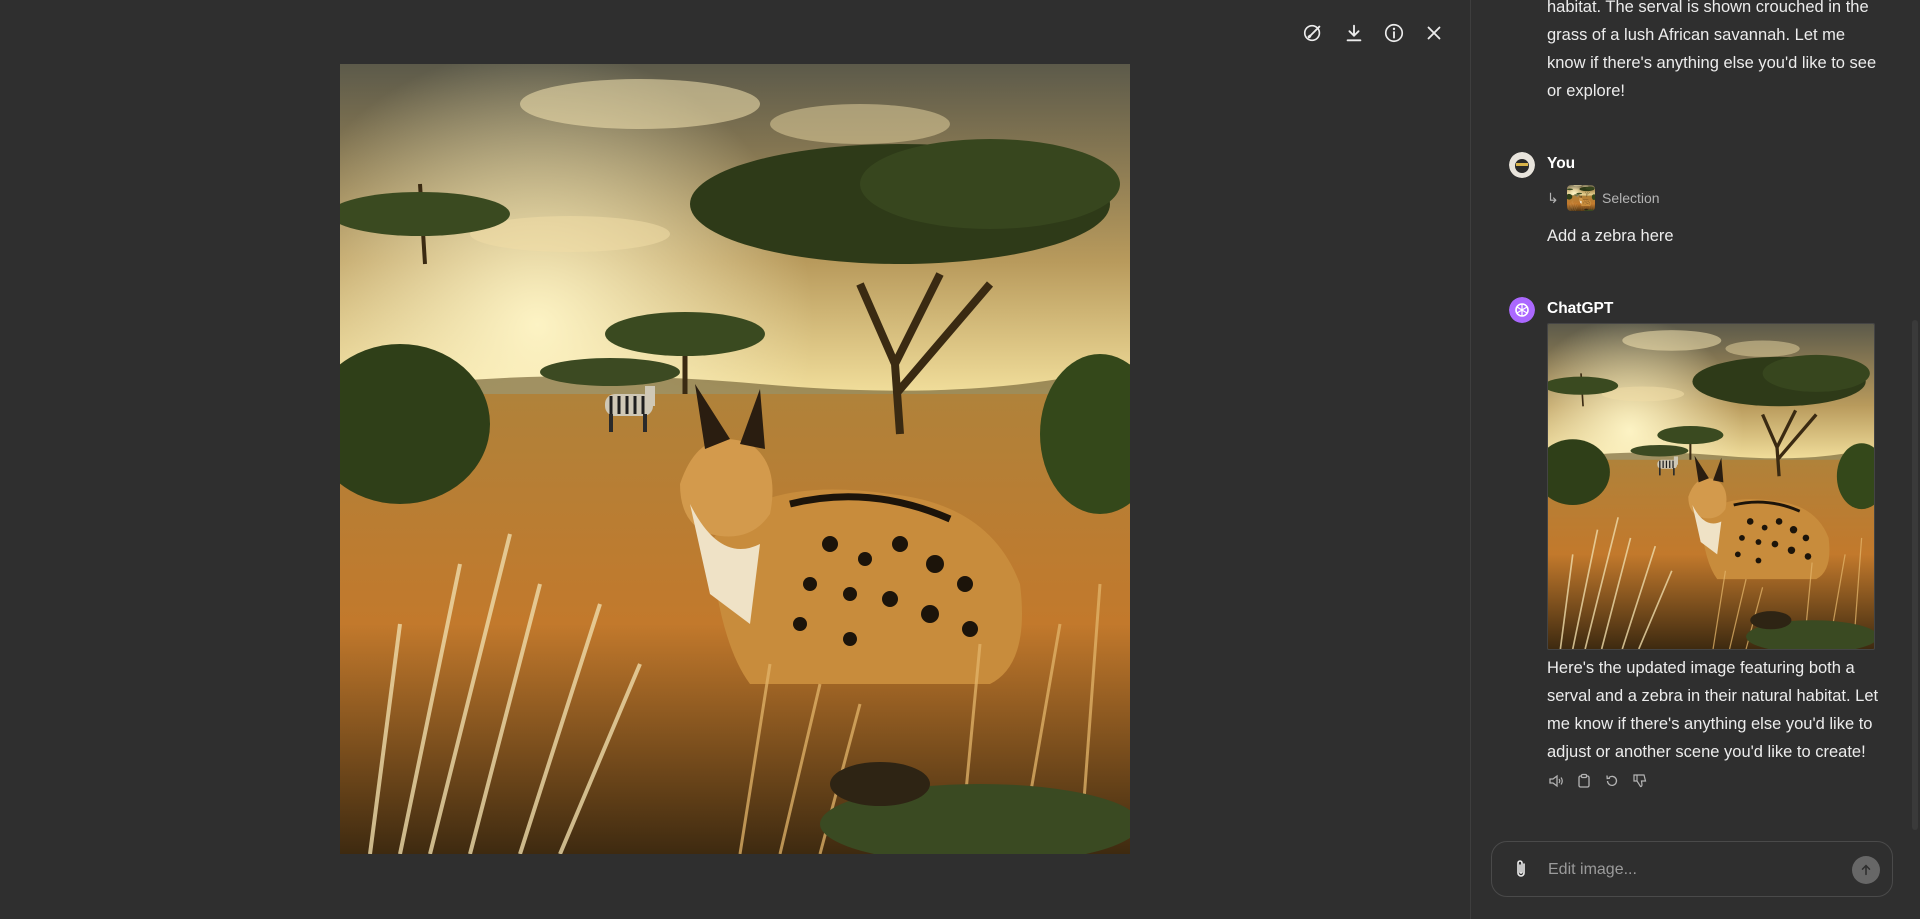 The width and height of the screenshot is (1920, 919). I want to click on download-icon, so click(1354, 33).